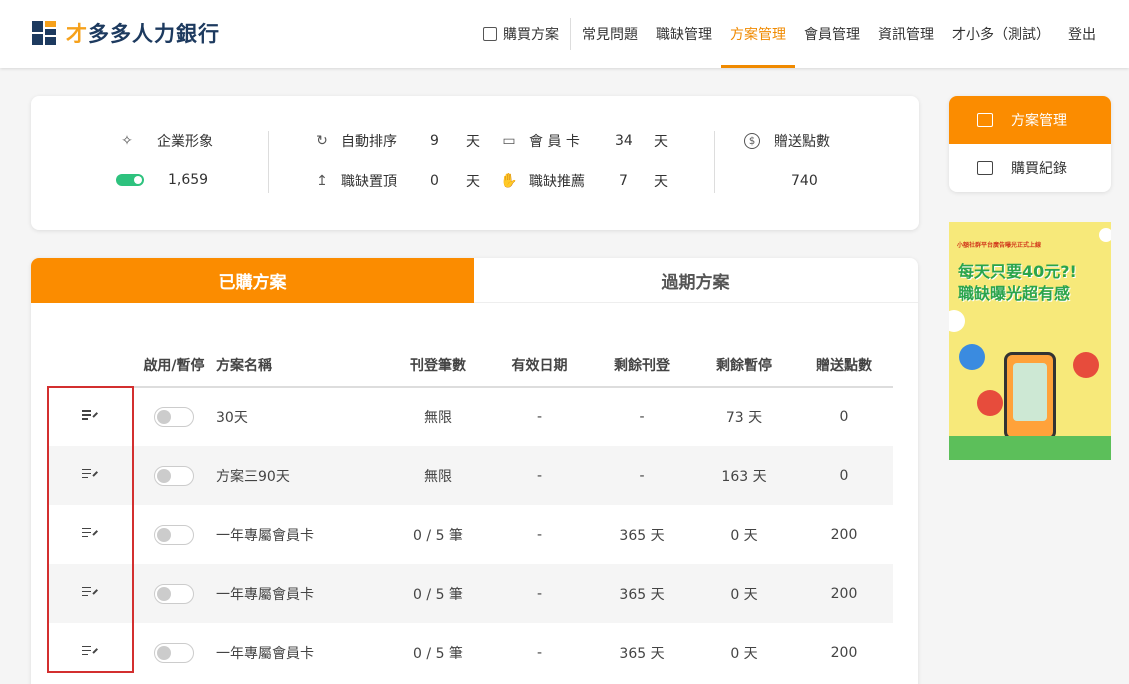 The width and height of the screenshot is (1129, 684). I want to click on nav-buy-plan: 購買方案, so click(521, 34).